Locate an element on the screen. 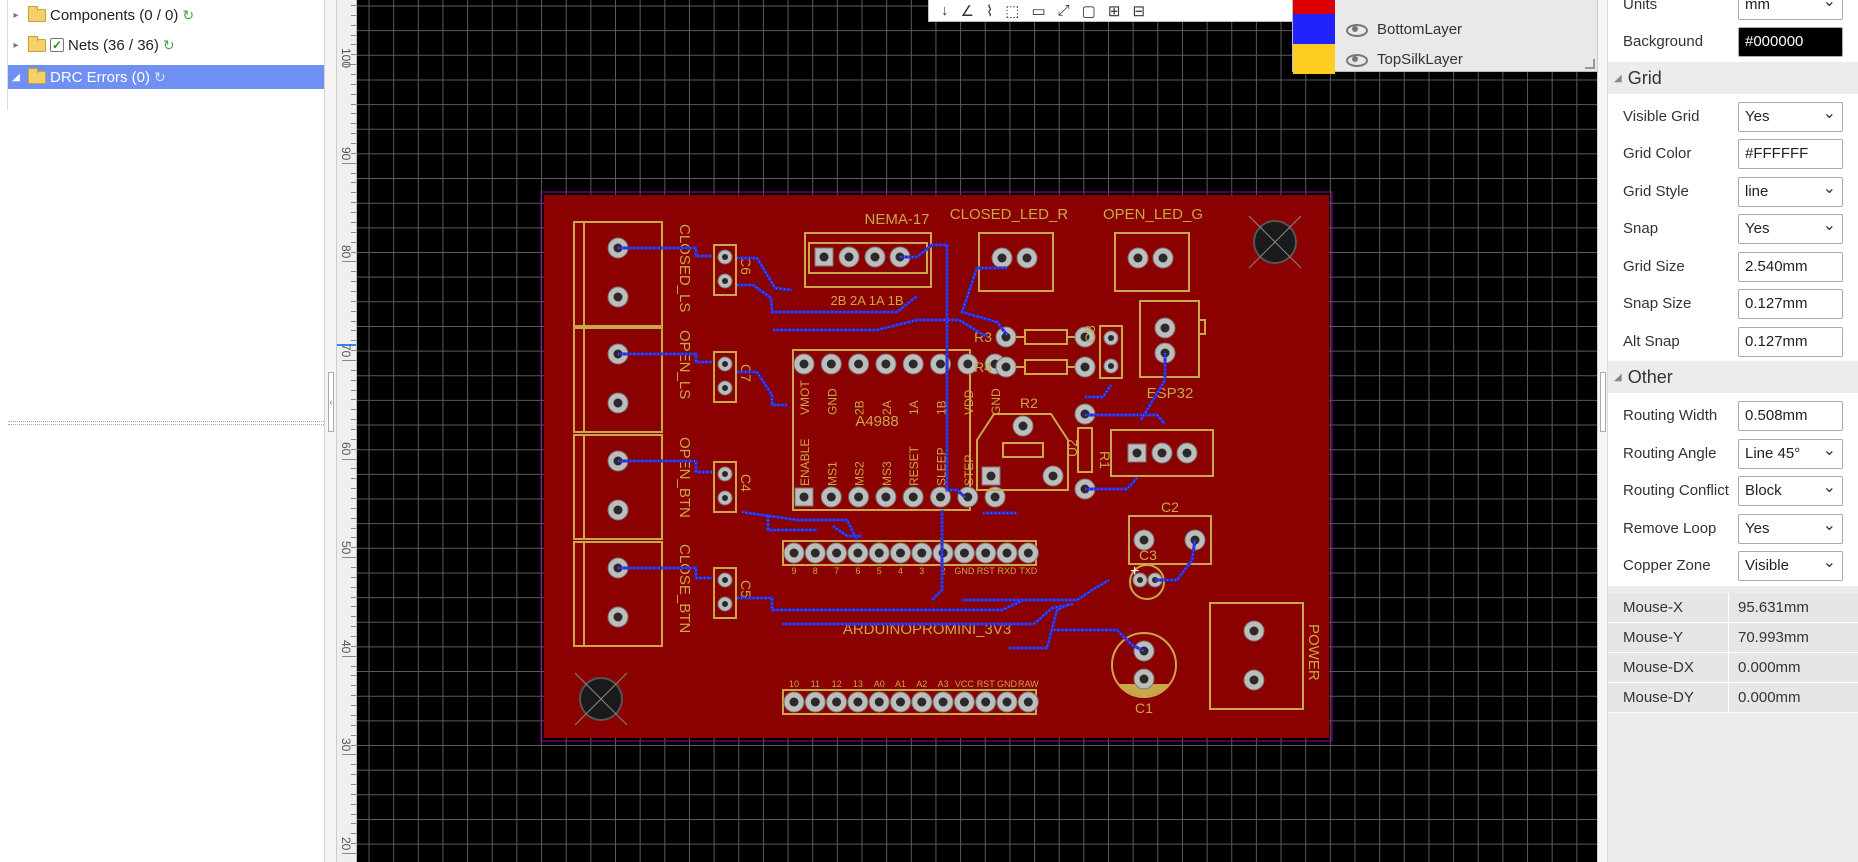 The width and height of the screenshot is (1858, 862). copper-zone-select: Visible is located at coordinates (1790, 565).